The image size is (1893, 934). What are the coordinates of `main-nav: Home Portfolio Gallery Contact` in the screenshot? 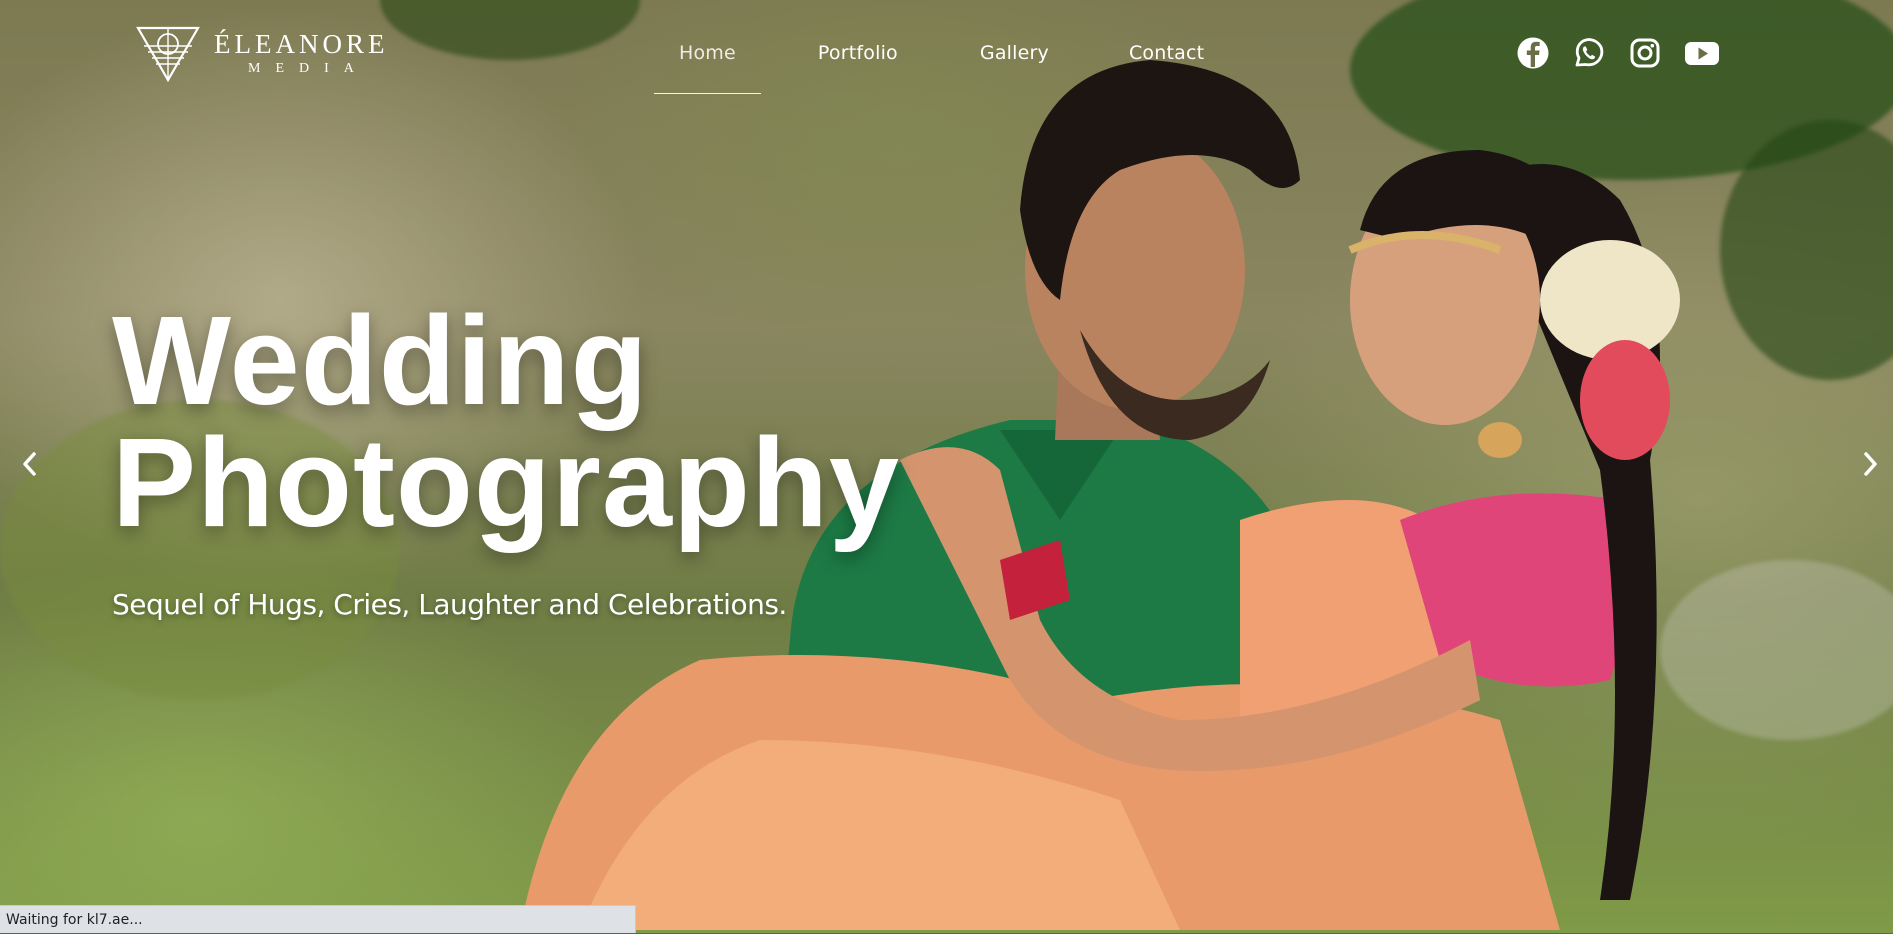 It's located at (941, 61).